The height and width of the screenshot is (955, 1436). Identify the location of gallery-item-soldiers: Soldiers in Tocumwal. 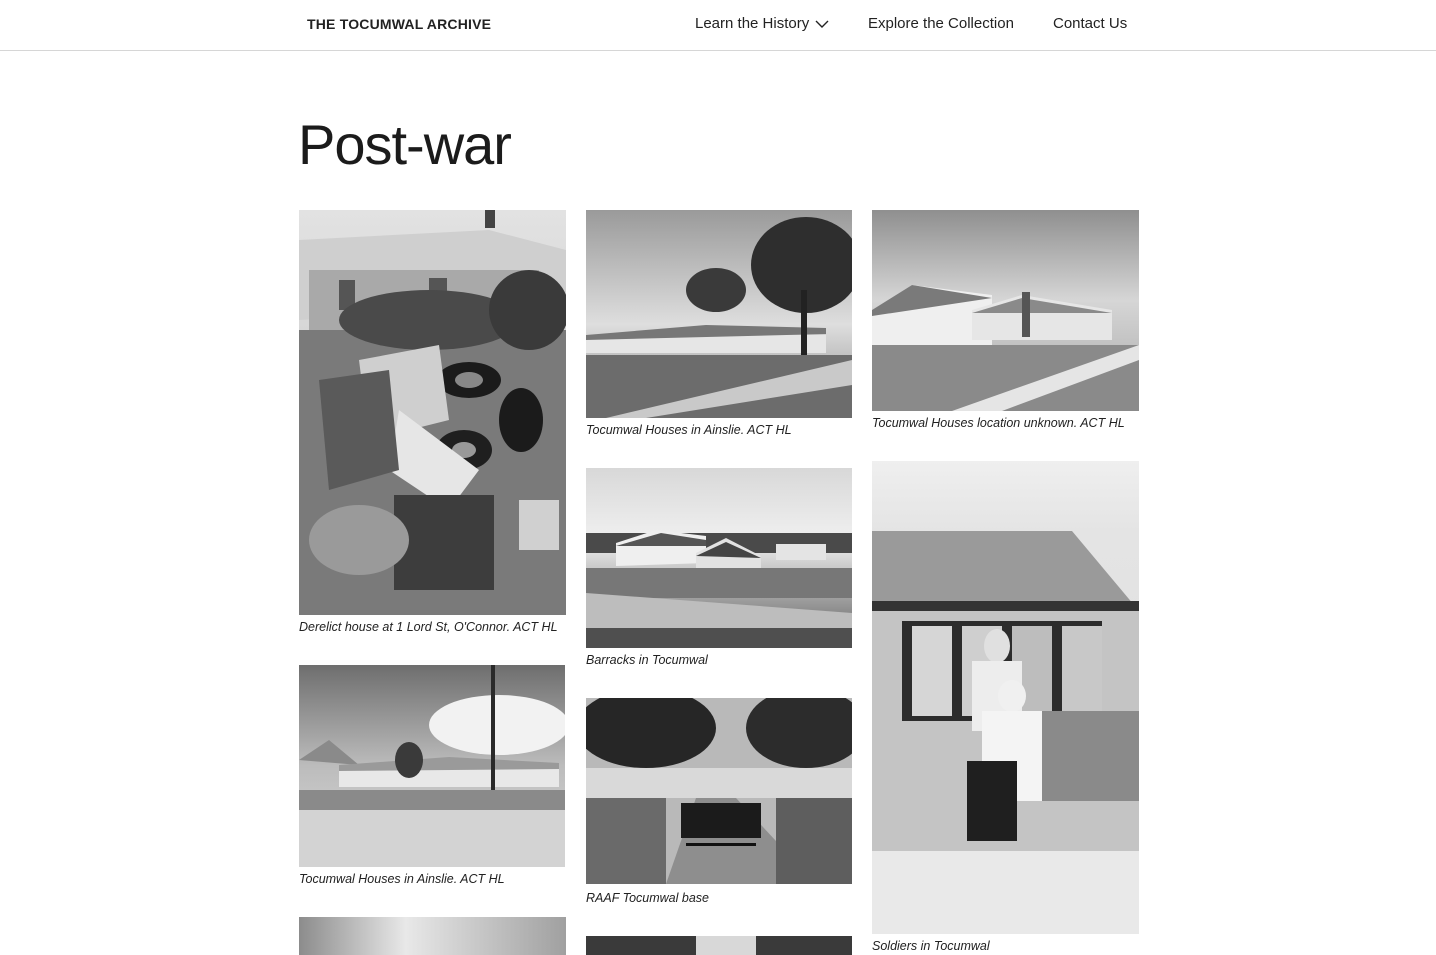
(1005, 707).